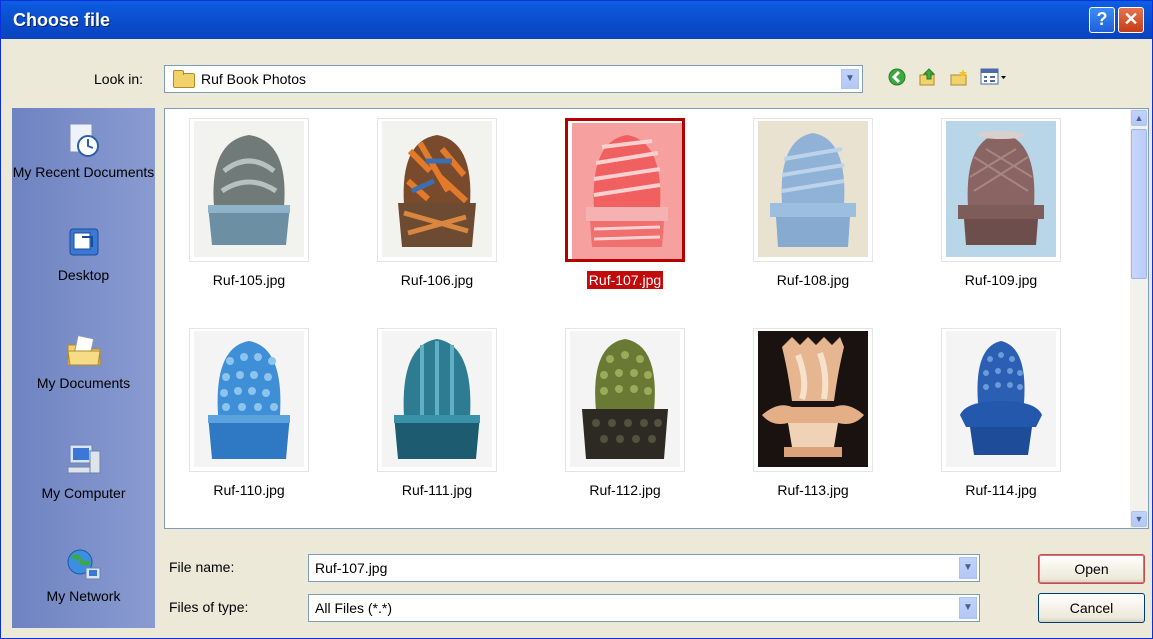  I want to click on place-my-network: My Network, so click(83, 574).